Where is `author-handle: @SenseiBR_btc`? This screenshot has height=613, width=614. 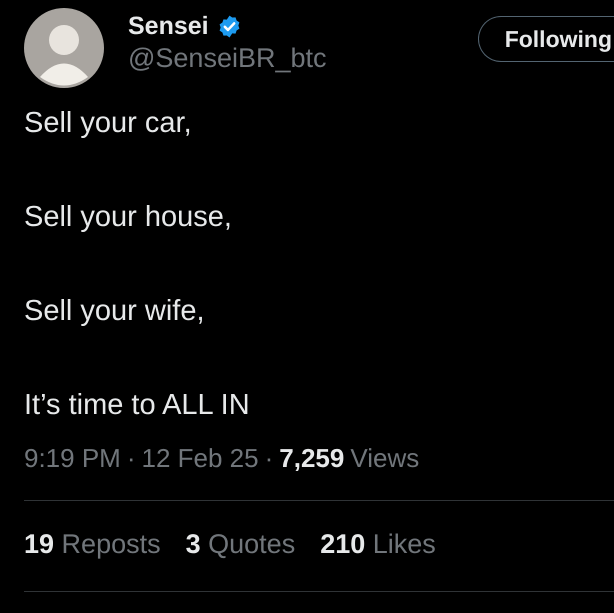
author-handle: @SenseiBR_btc is located at coordinates (227, 58).